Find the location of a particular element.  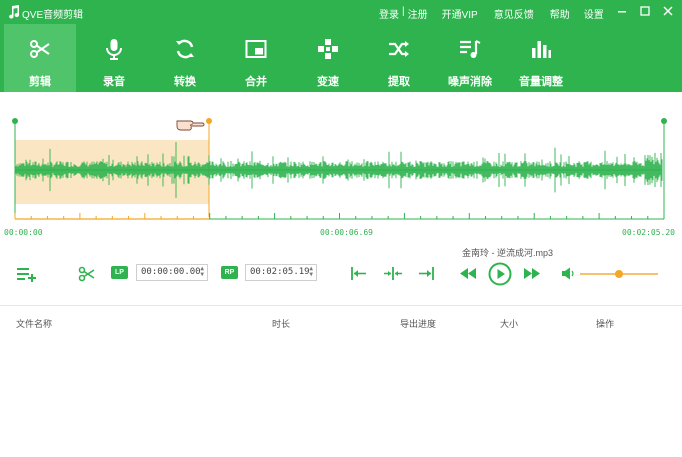

help-link: 帮助 is located at coordinates (560, 13).